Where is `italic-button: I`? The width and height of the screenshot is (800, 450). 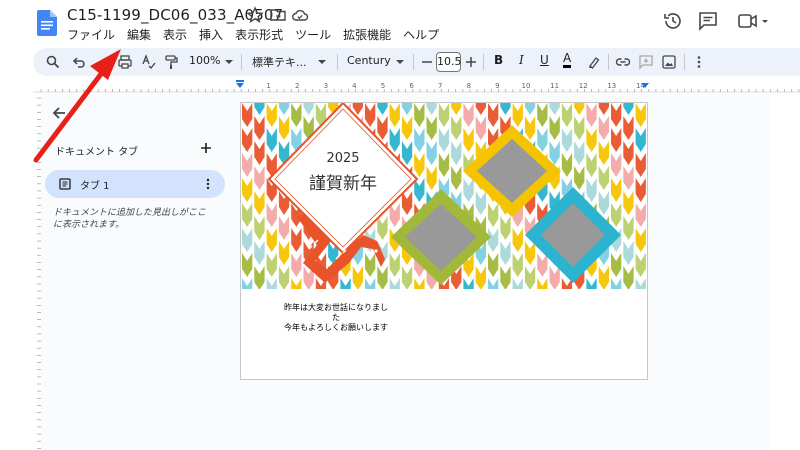
italic-button: I is located at coordinates (521, 60).